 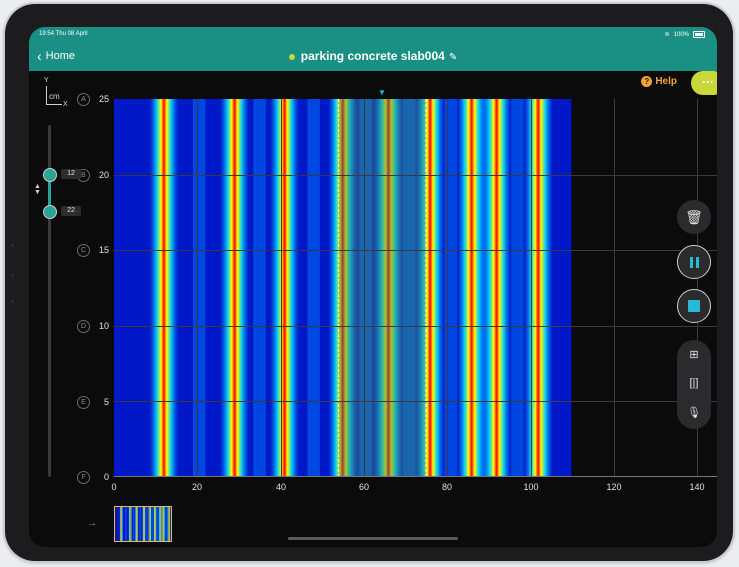 What do you see at coordinates (667, 35) in the screenshot?
I see `wifi-icon: ≋` at bounding box center [667, 35].